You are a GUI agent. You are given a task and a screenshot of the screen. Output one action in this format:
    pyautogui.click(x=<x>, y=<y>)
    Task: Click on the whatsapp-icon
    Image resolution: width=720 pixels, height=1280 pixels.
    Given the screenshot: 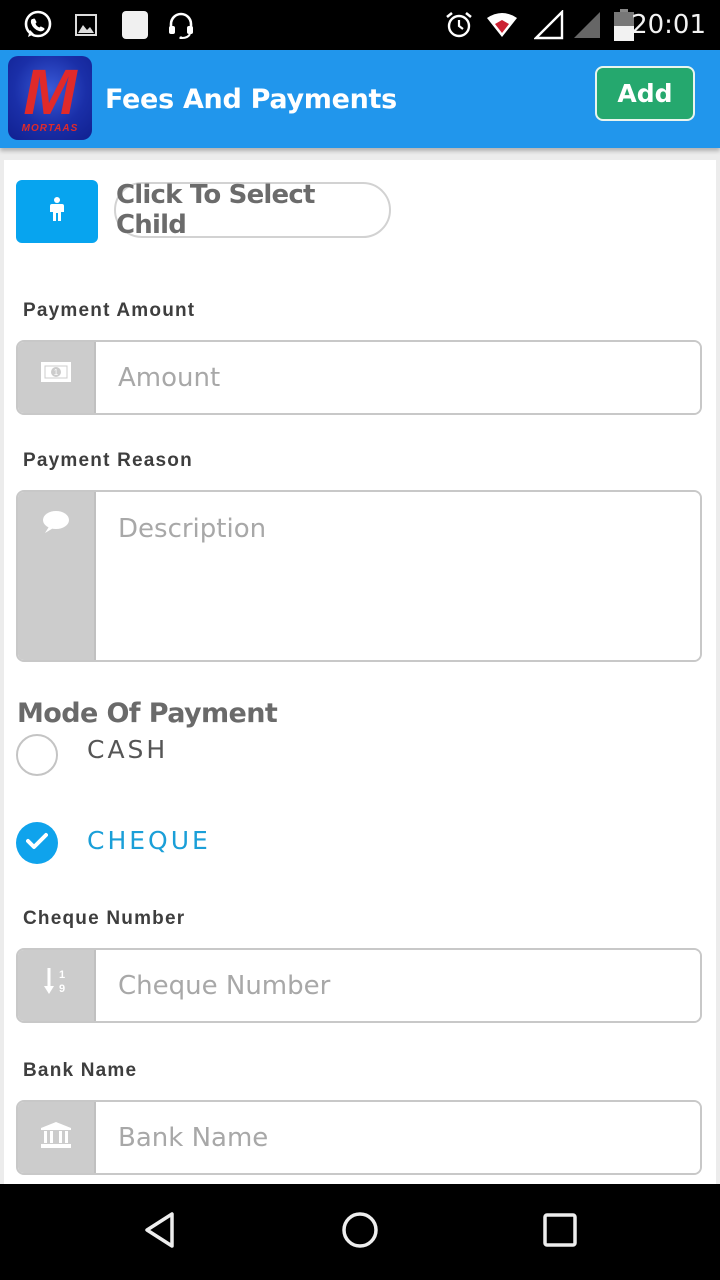 What is the action you would take?
    pyautogui.click(x=38, y=25)
    